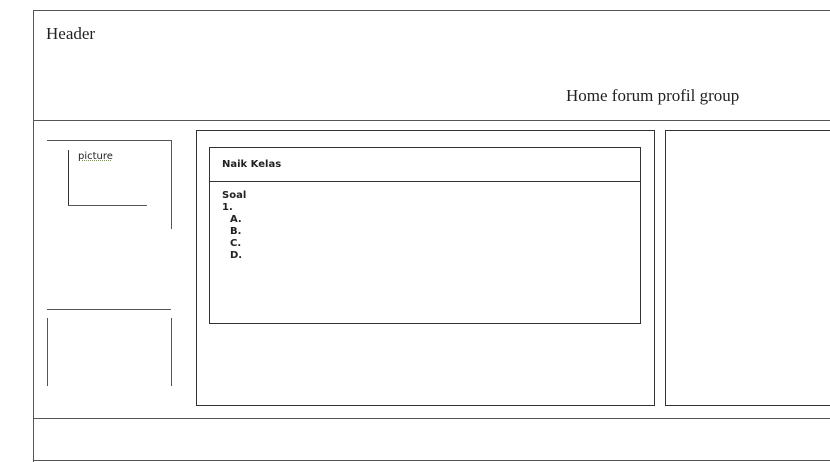  I want to click on header-divider, so click(431, 120).